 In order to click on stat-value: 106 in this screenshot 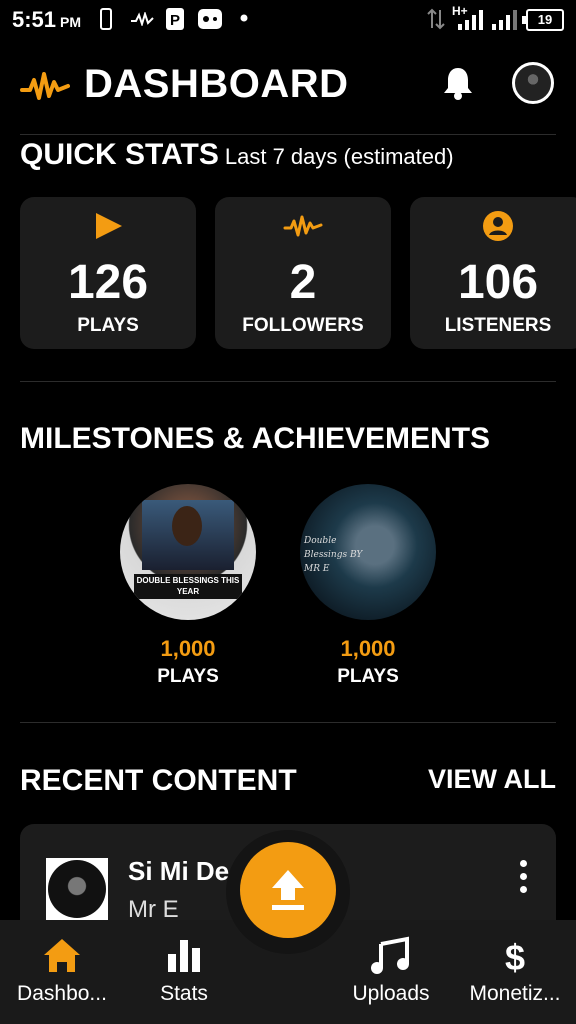, I will do `click(498, 282)`.